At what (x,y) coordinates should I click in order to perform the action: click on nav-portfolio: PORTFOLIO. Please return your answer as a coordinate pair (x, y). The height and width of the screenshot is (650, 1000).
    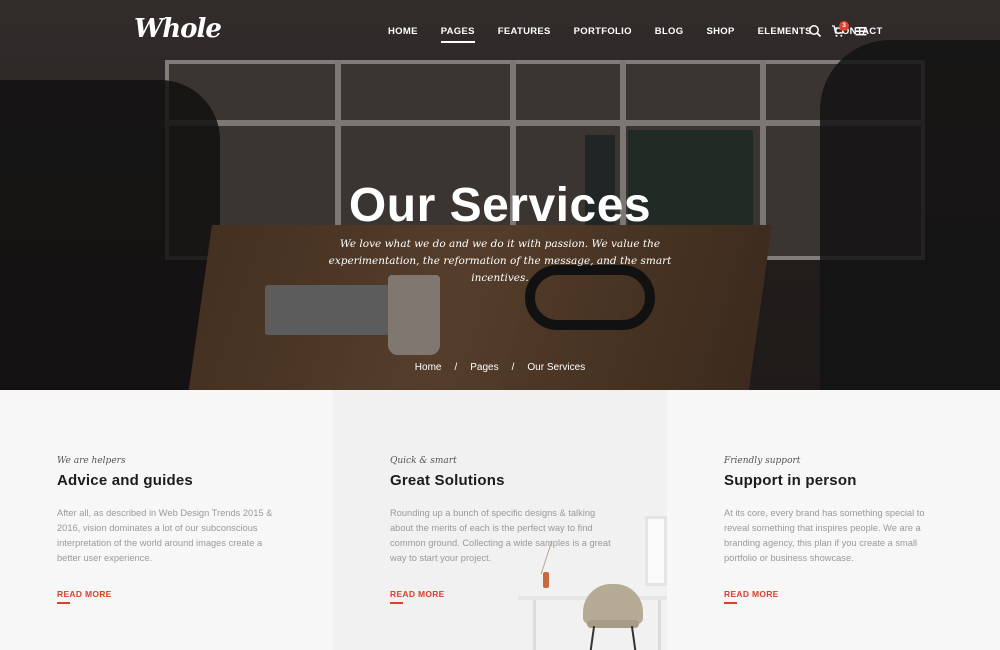
    Looking at the image, I should click on (603, 31).